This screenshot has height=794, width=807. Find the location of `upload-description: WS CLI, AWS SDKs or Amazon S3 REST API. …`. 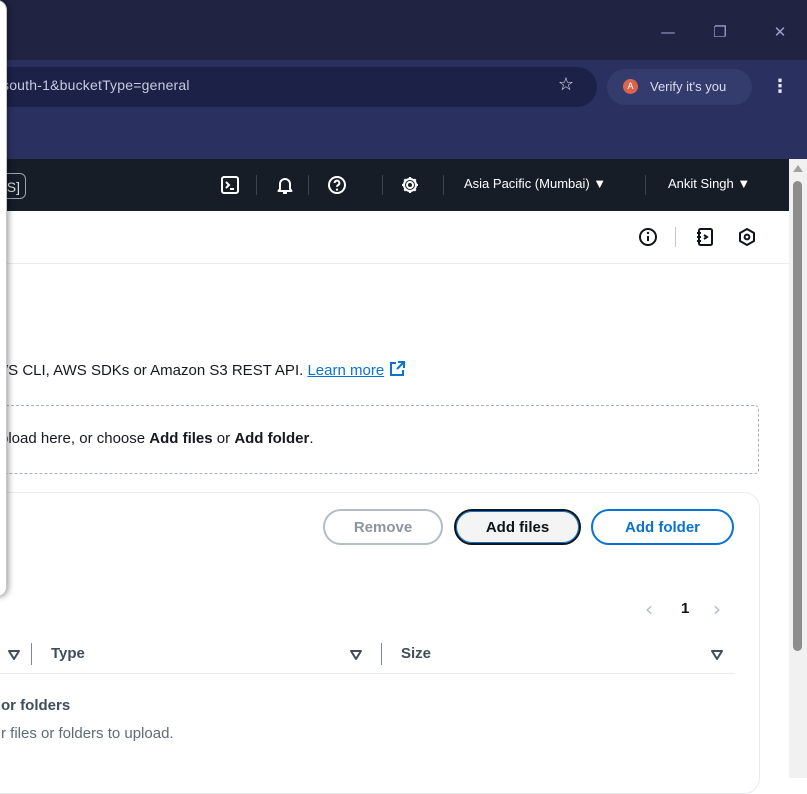

upload-description: WS CLI, AWS SDKs or Amazon S3 REST API. … is located at coordinates (203, 371).